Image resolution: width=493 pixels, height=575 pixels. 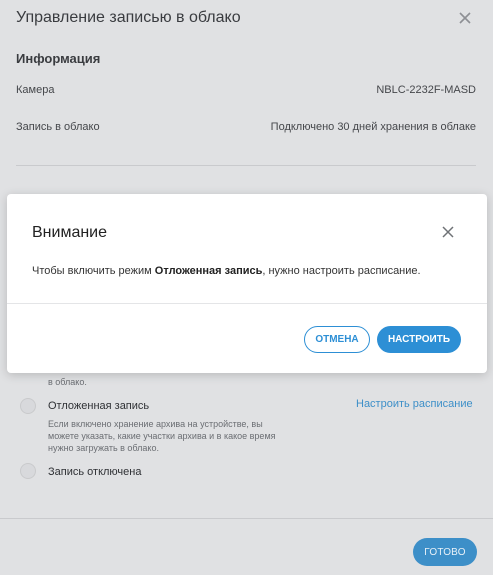 What do you see at coordinates (28, 471) in the screenshot?
I see `recording-disabled-radio` at bounding box center [28, 471].